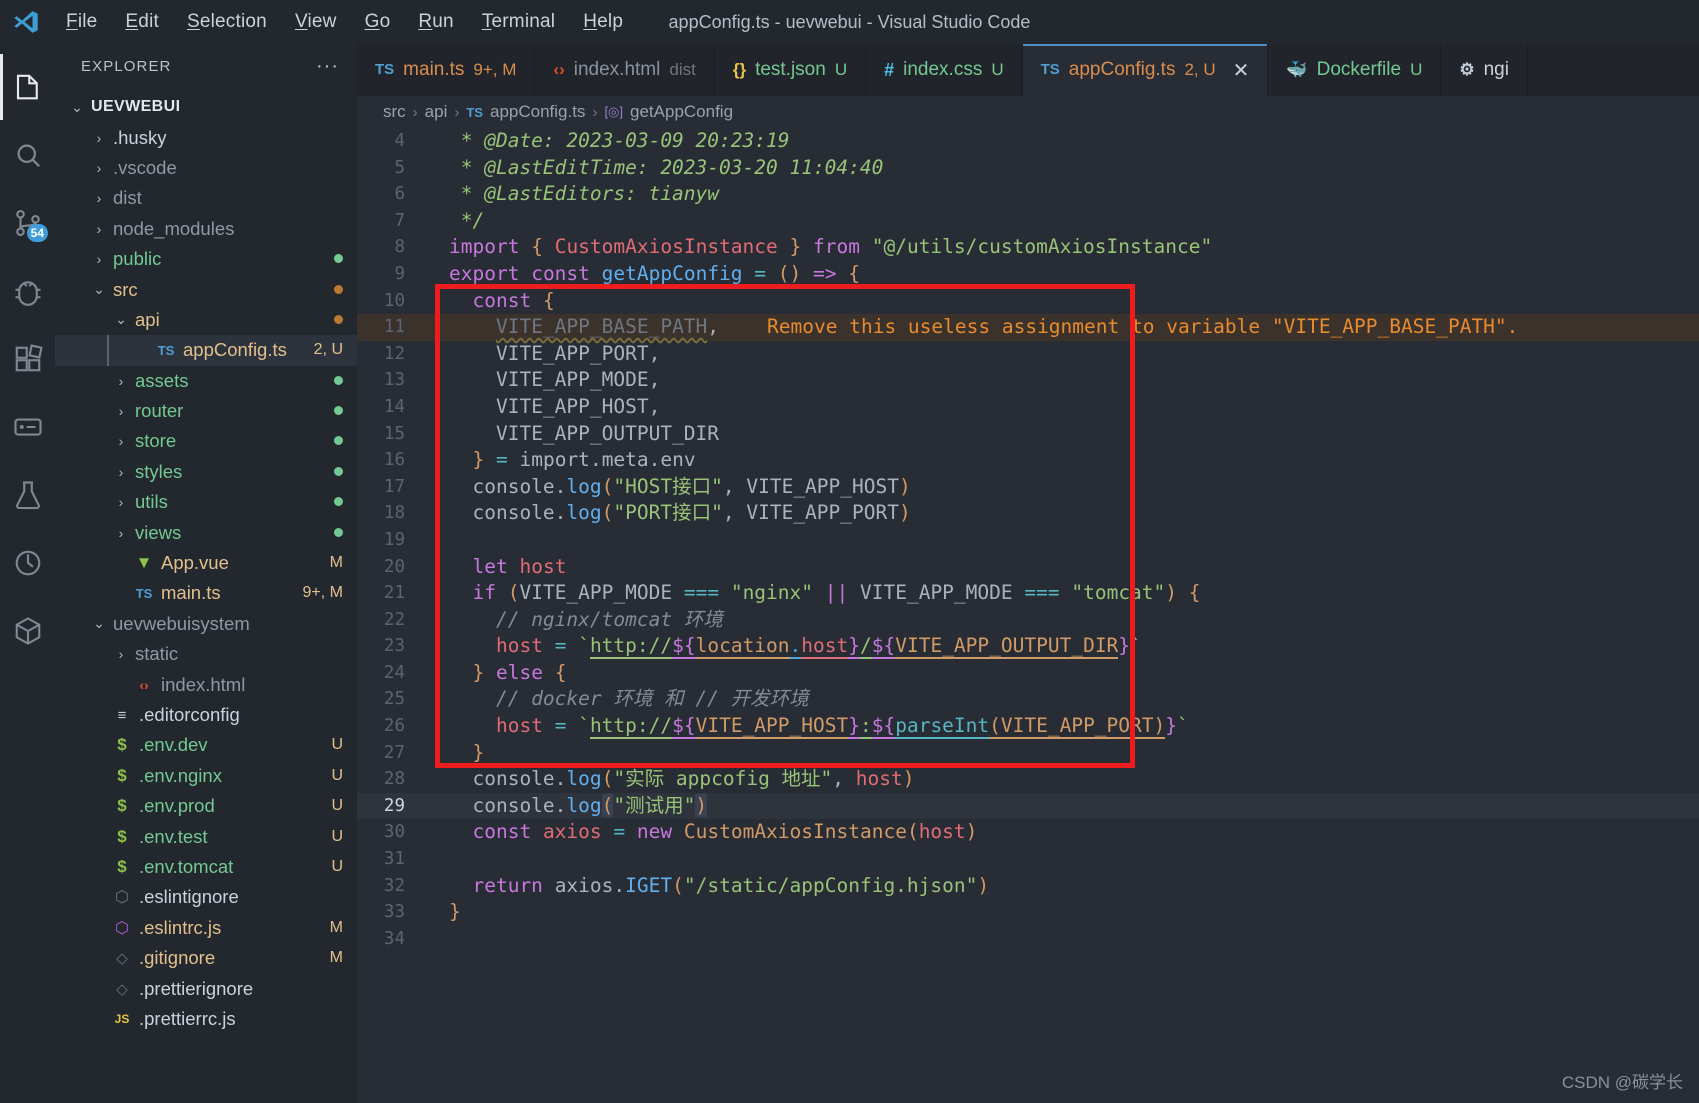 This screenshot has height=1103, width=1699. What do you see at coordinates (327, 66) in the screenshot?
I see `more-actions-icon: ···` at bounding box center [327, 66].